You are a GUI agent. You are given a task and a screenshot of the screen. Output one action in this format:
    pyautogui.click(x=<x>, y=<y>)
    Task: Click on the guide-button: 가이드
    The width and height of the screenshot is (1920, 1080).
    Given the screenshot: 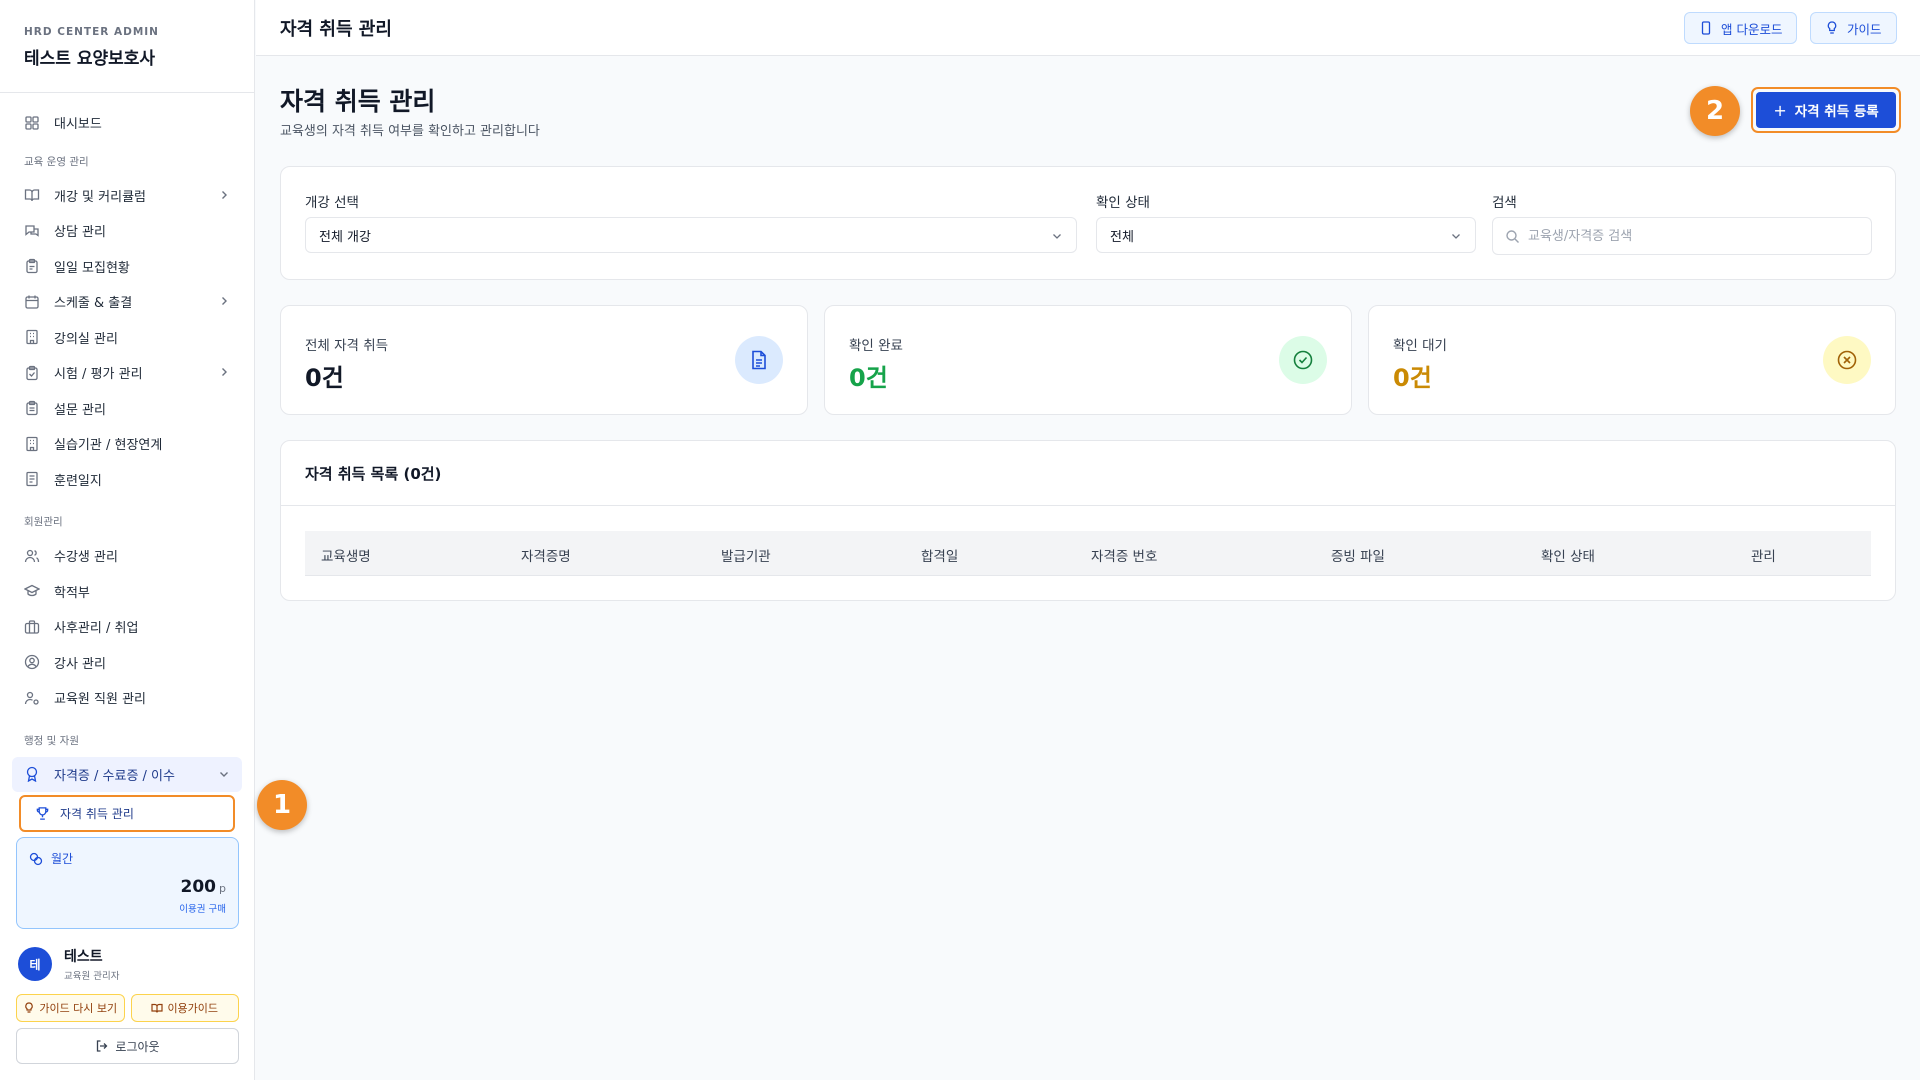 What is the action you would take?
    pyautogui.click(x=1853, y=28)
    